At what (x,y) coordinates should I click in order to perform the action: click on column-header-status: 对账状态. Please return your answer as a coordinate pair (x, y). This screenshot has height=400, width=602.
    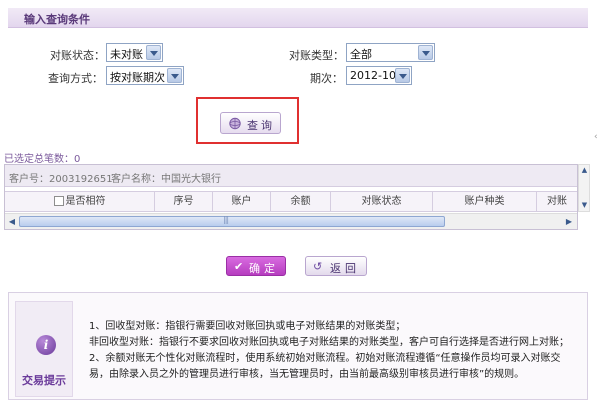
    Looking at the image, I should click on (382, 202).